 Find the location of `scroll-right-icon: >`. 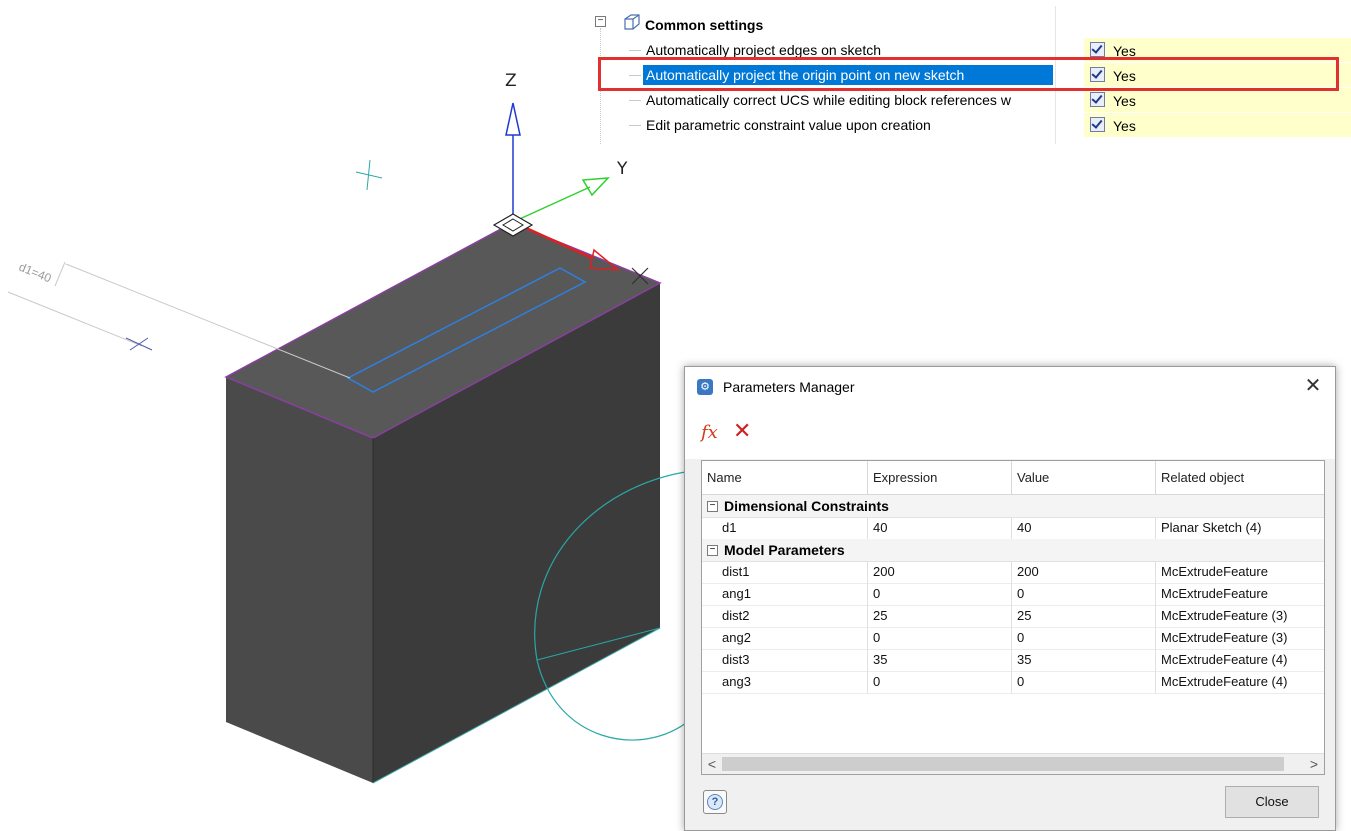

scroll-right-icon: > is located at coordinates (1314, 764).